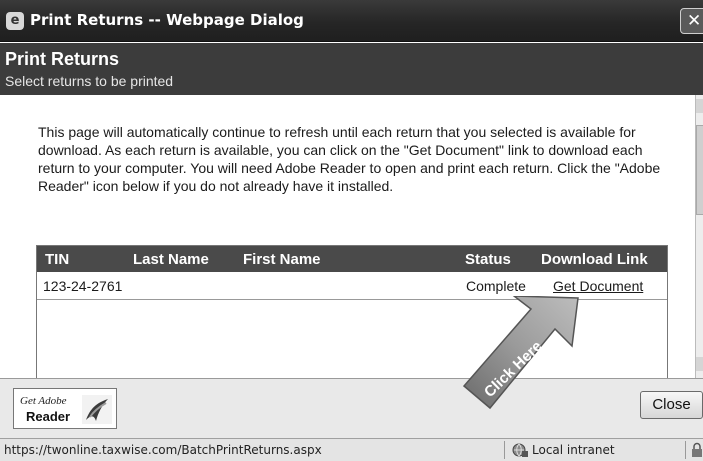  What do you see at coordinates (594, 259) in the screenshot?
I see `col-header-download-link: Download Link` at bounding box center [594, 259].